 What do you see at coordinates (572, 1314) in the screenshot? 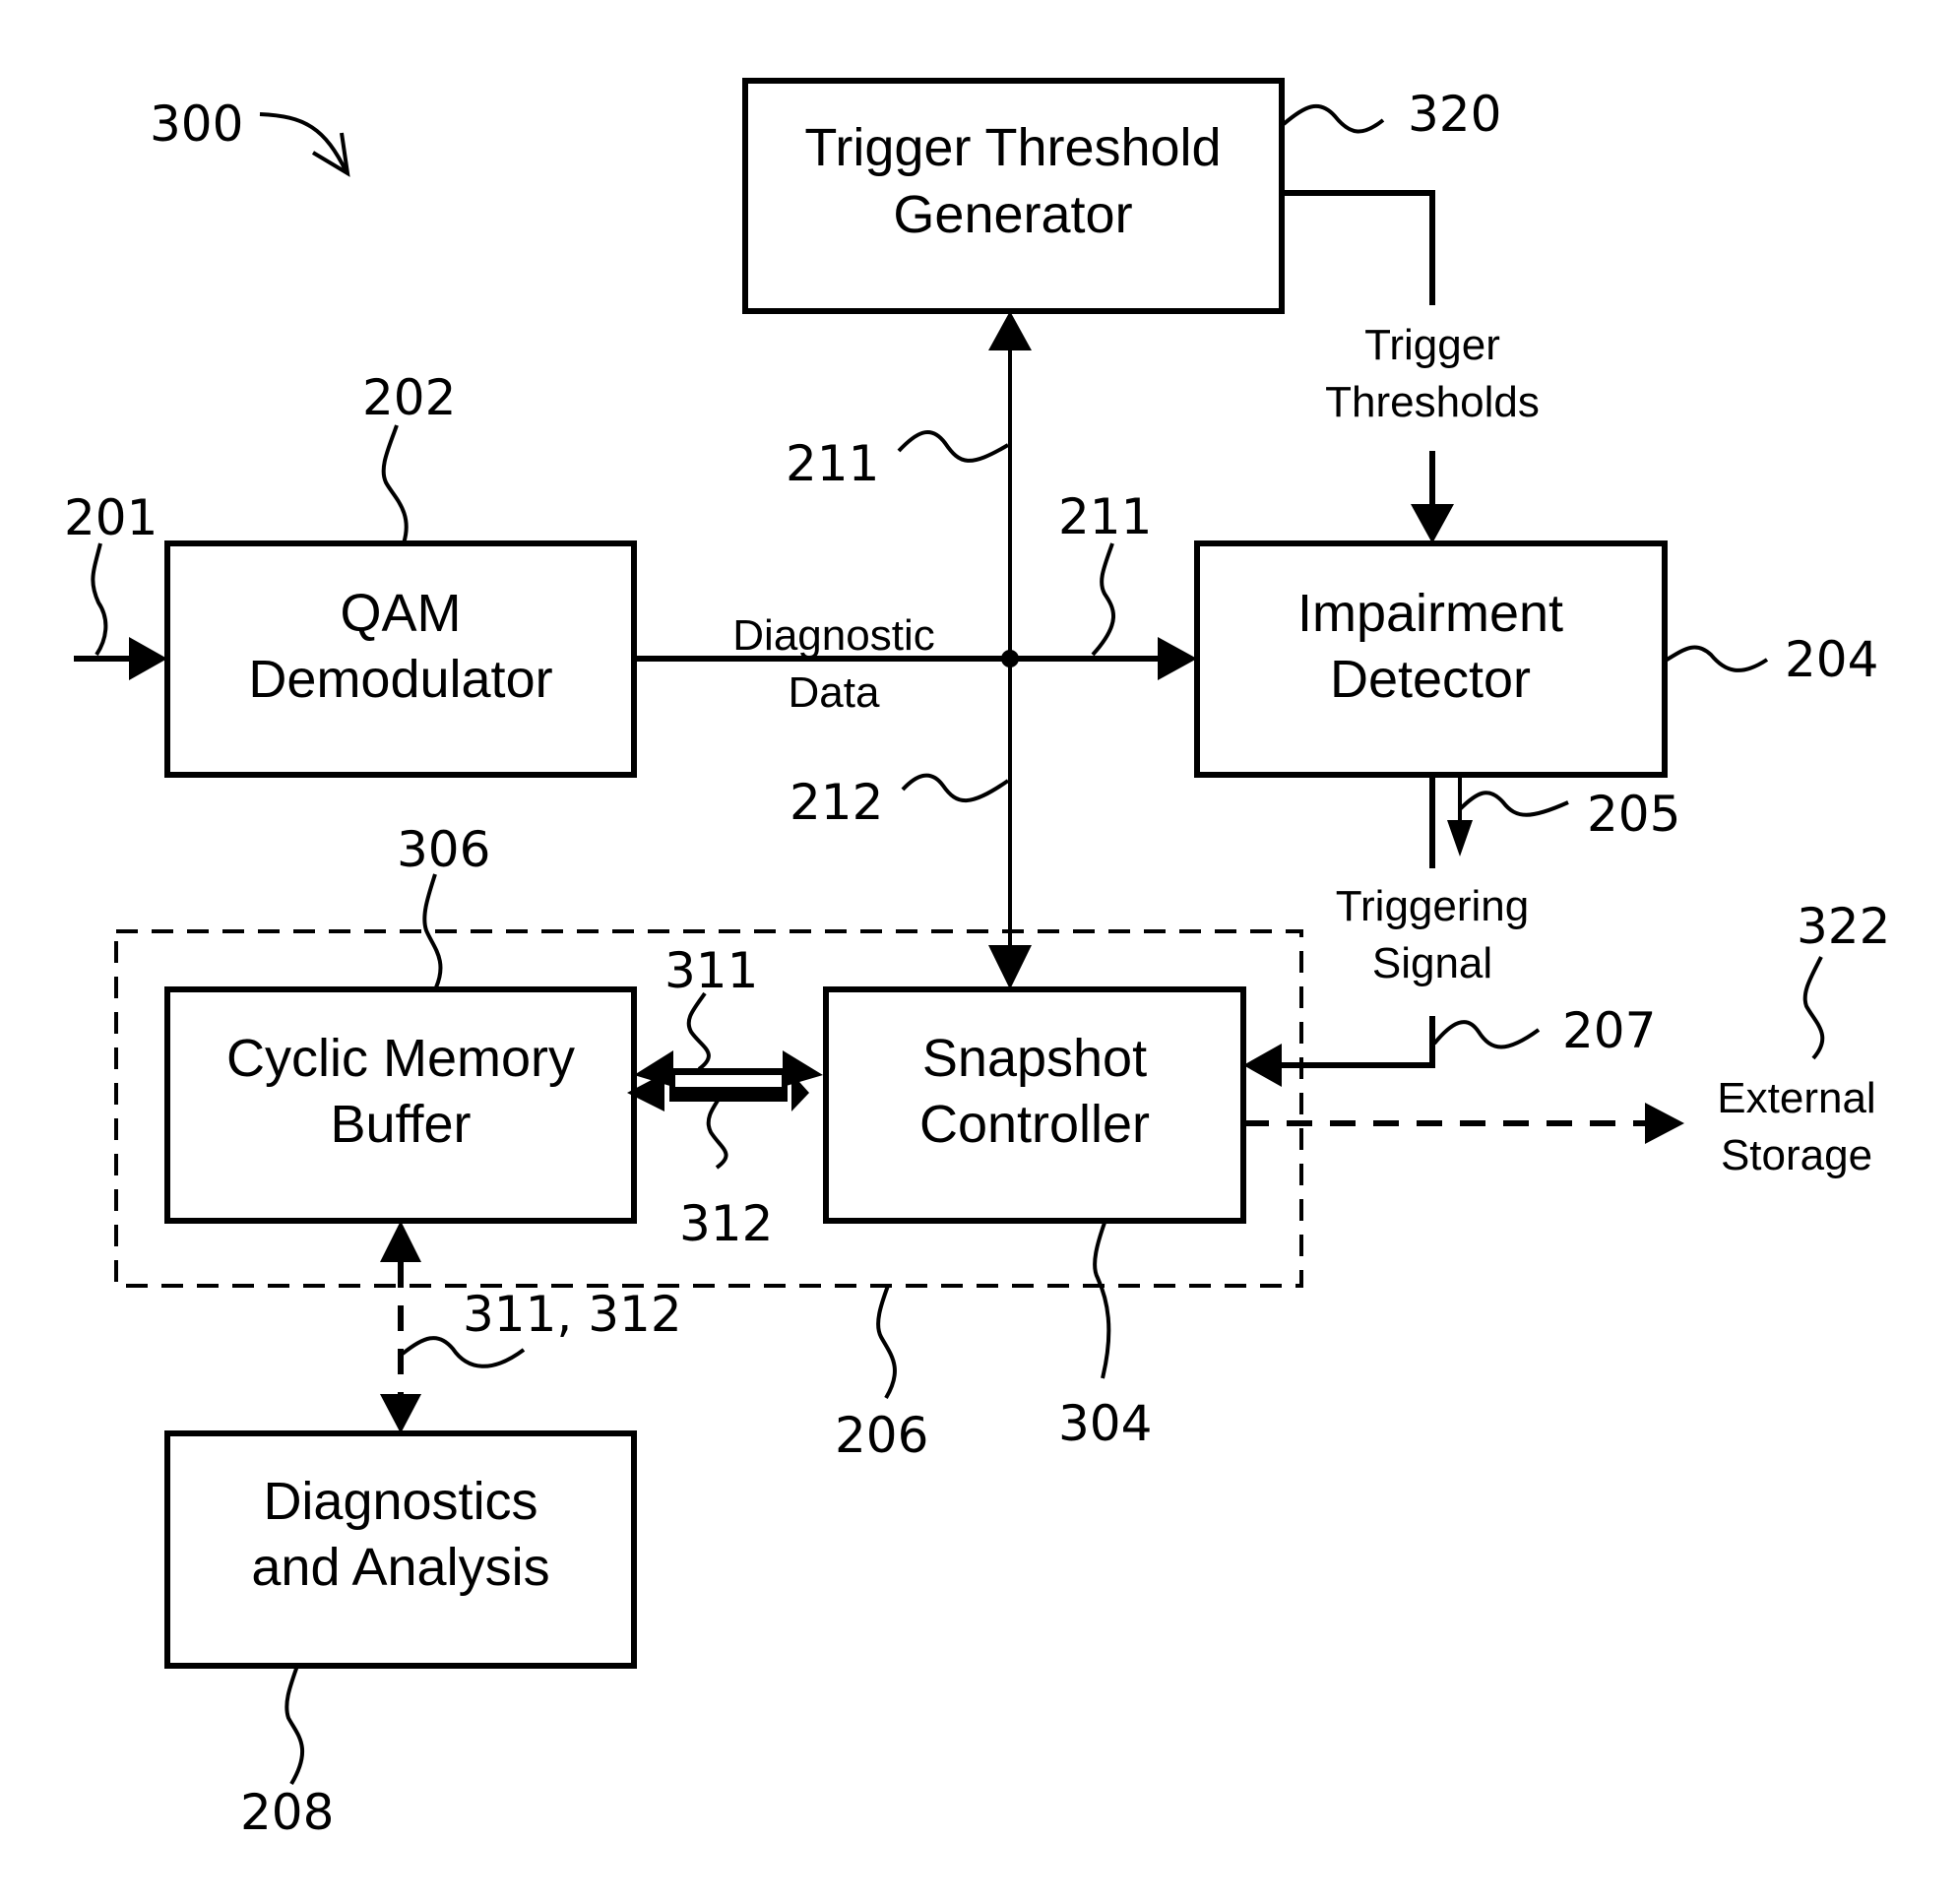
I see `ref-label-311-312: 311, 312` at bounding box center [572, 1314].